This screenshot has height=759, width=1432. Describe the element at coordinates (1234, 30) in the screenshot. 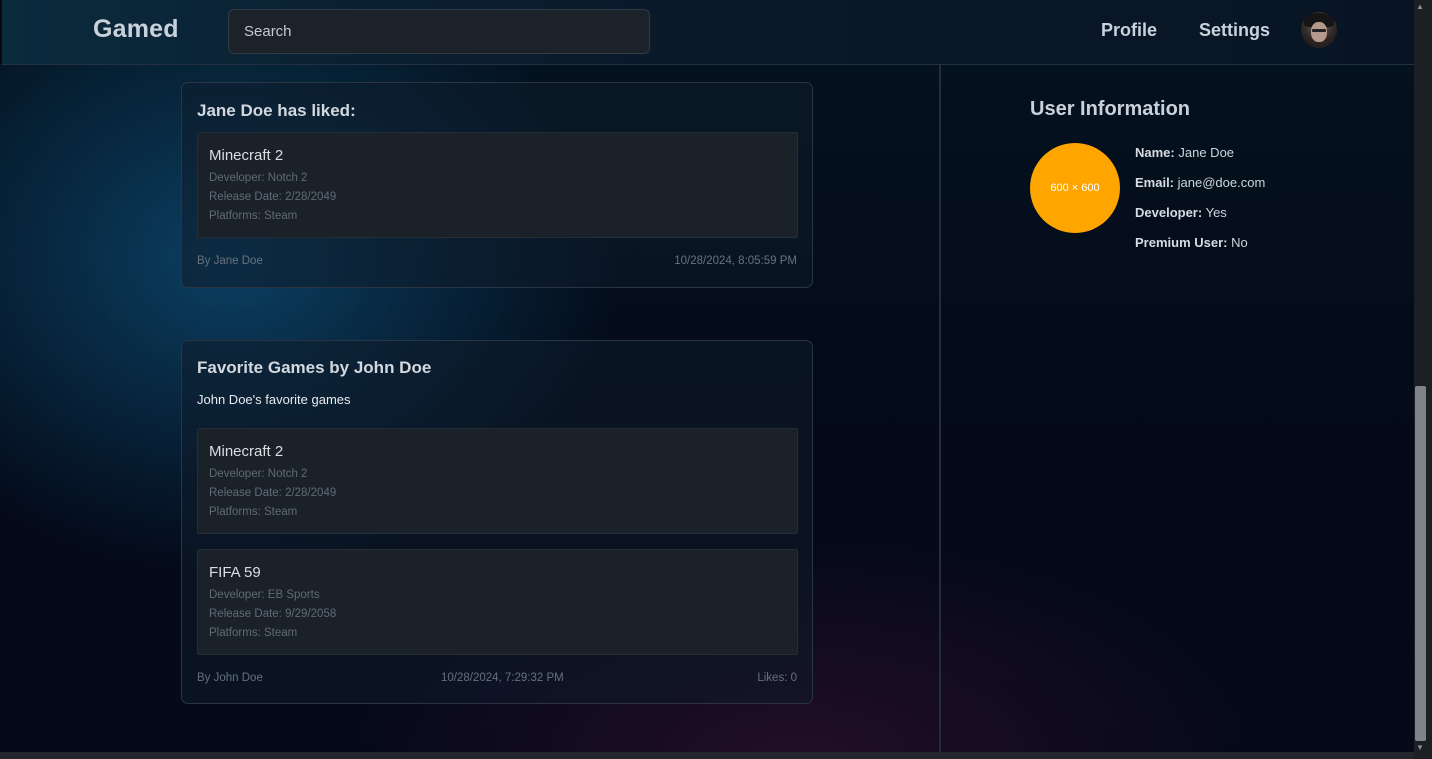

I see `nav-settings-link: Settings` at that location.